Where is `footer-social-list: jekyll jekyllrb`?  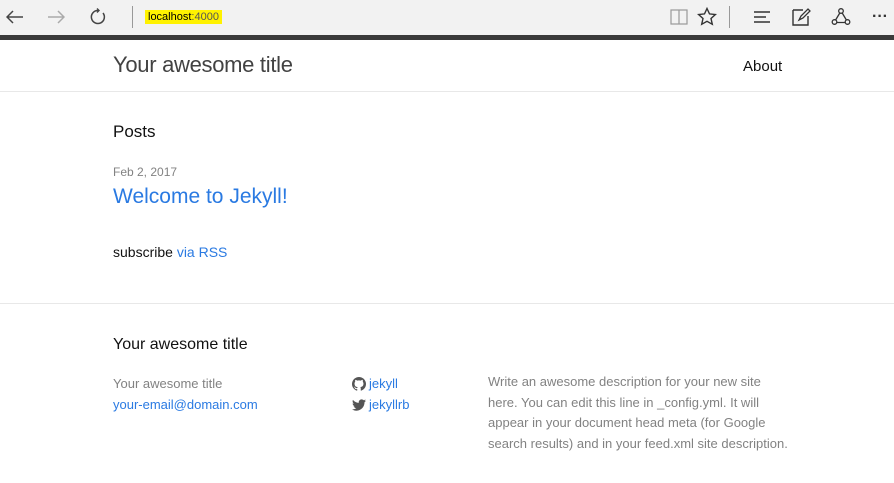
footer-social-list: jekyll jekyllrb is located at coordinates (380, 394).